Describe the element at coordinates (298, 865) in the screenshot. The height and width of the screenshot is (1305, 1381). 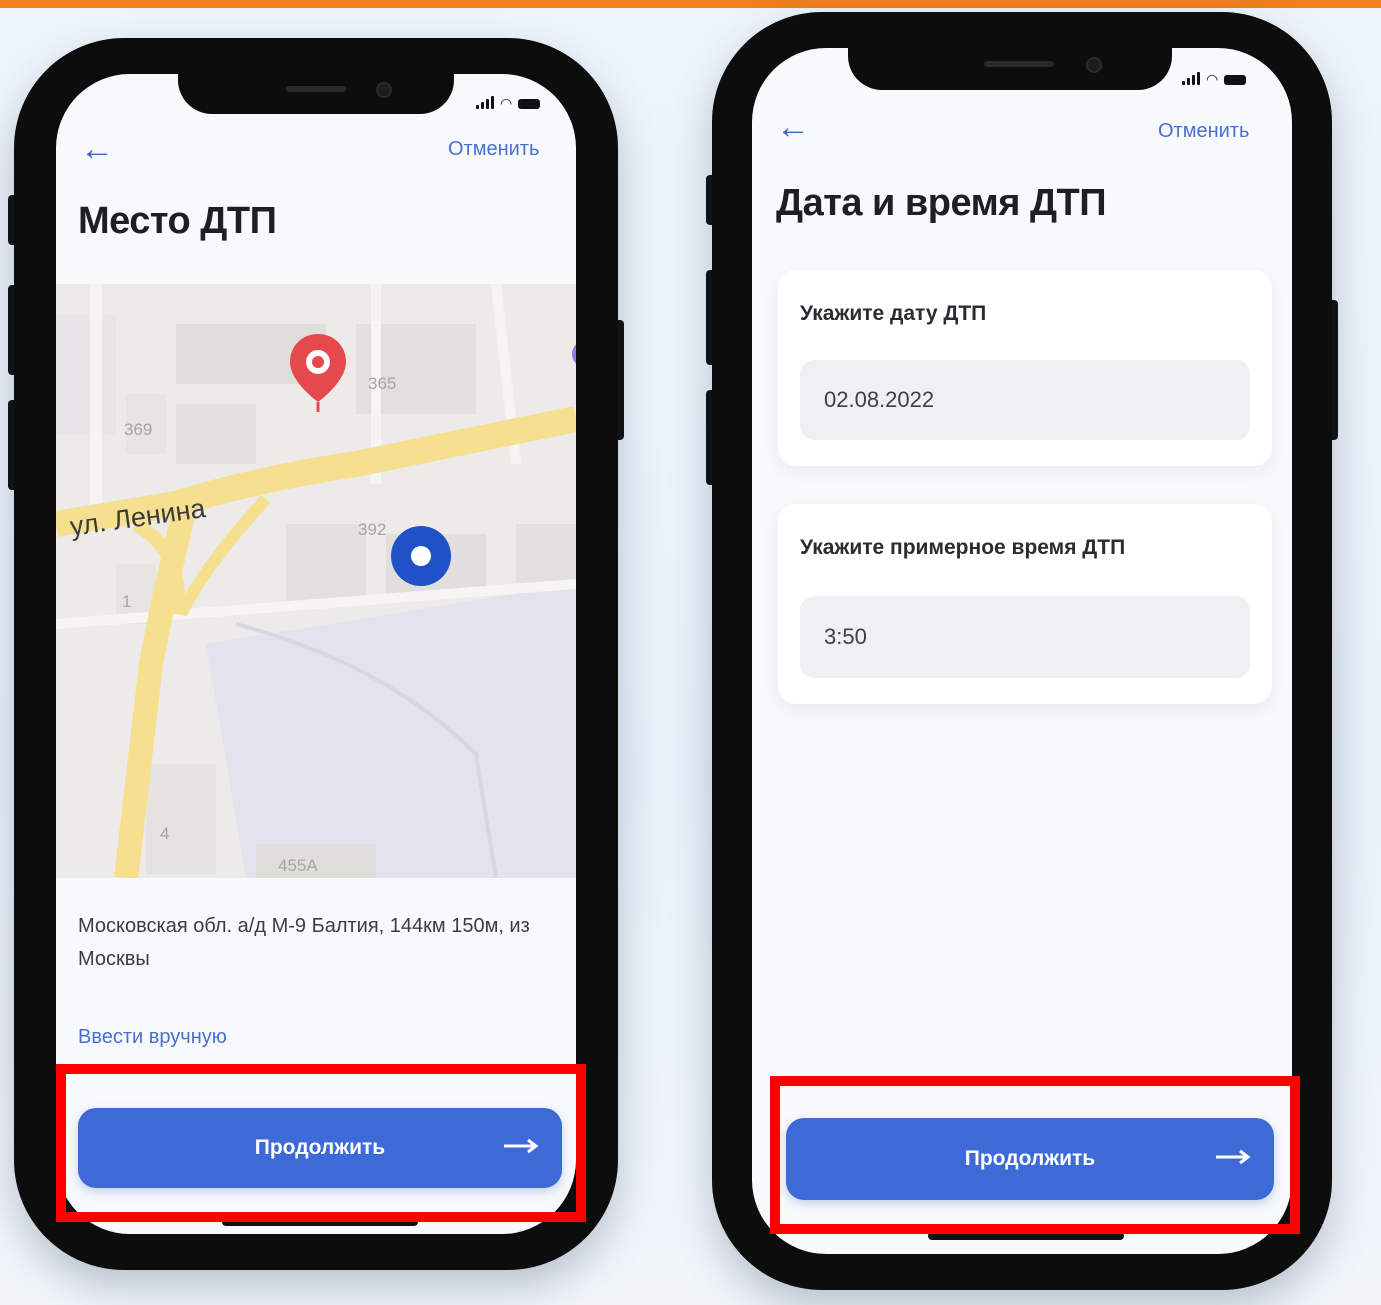
I see `building-number: 455A` at that location.